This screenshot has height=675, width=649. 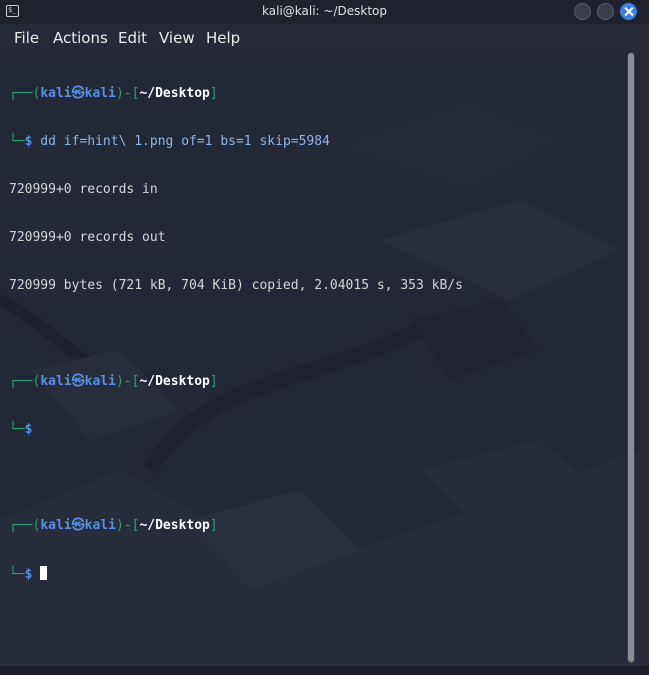 What do you see at coordinates (631, 357) in the screenshot?
I see `scrollbar-thumb` at bounding box center [631, 357].